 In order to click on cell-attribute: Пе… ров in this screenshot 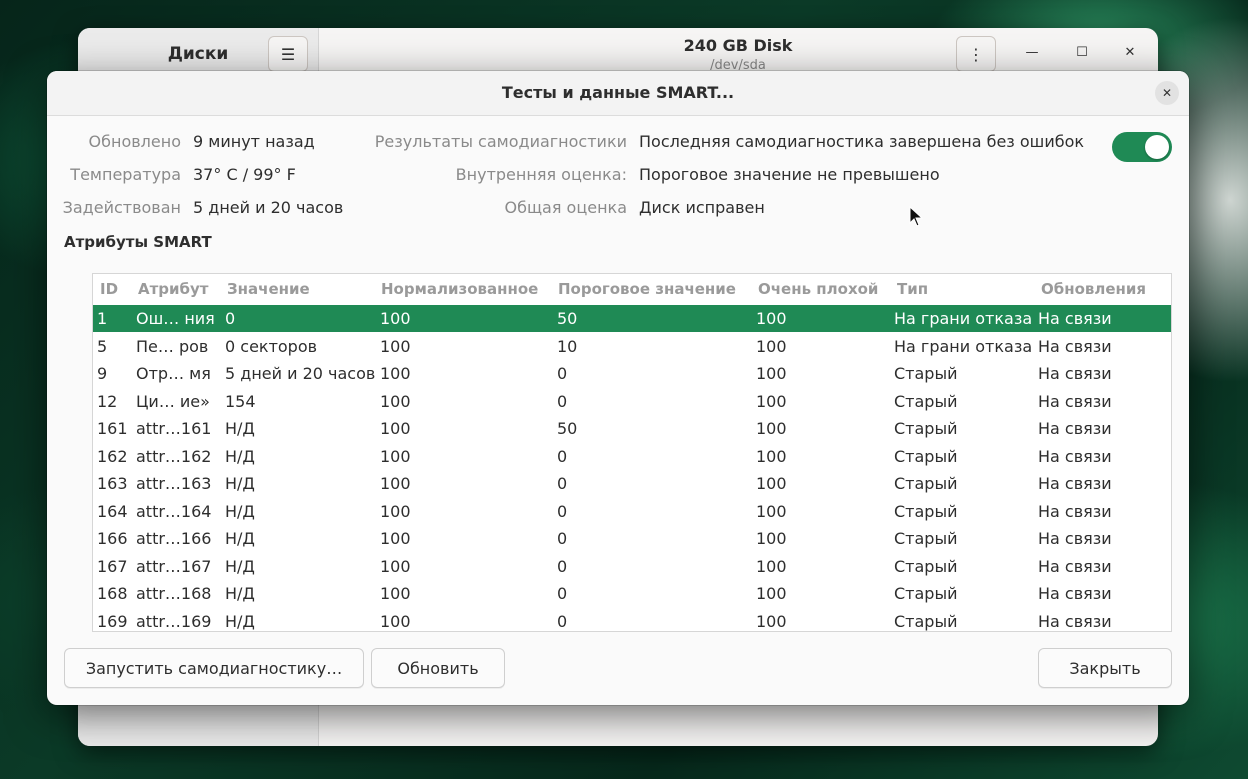, I will do `click(172, 346)`.